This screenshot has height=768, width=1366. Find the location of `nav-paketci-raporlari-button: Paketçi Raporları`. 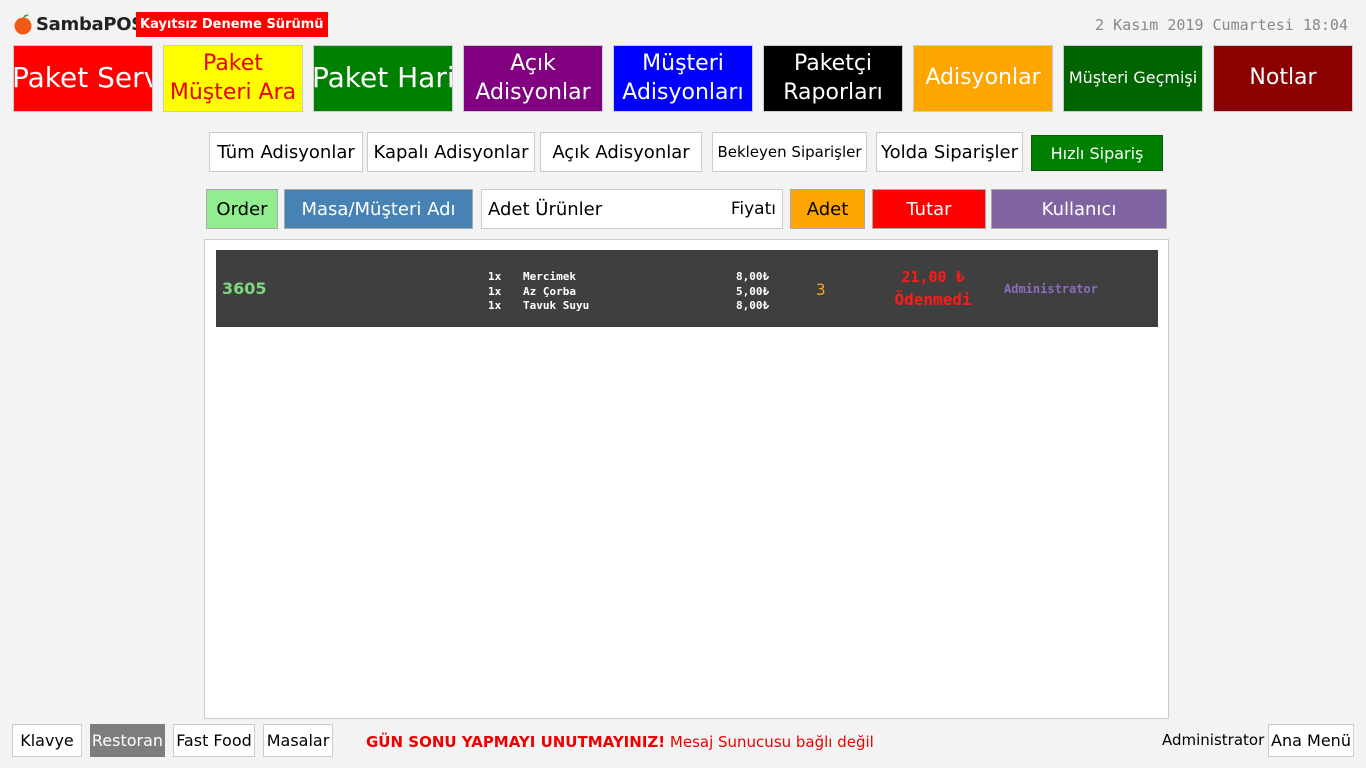

nav-paketci-raporlari-button: Paketçi Raporları is located at coordinates (833, 78).